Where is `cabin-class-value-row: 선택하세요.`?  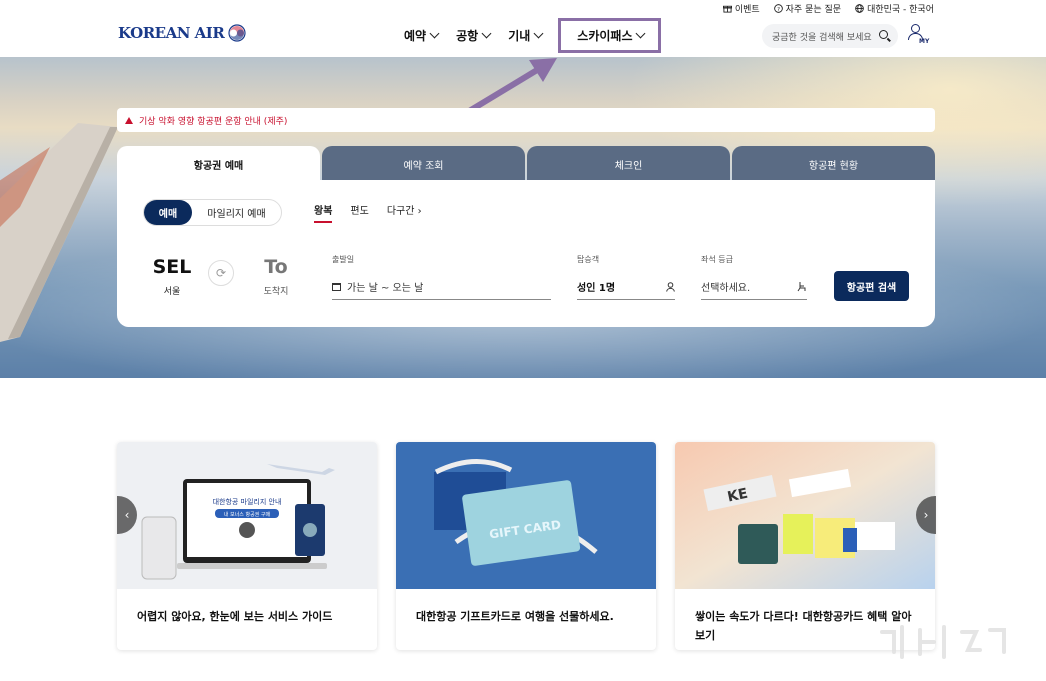
cabin-class-value-row: 선택하세요. is located at coordinates (754, 289).